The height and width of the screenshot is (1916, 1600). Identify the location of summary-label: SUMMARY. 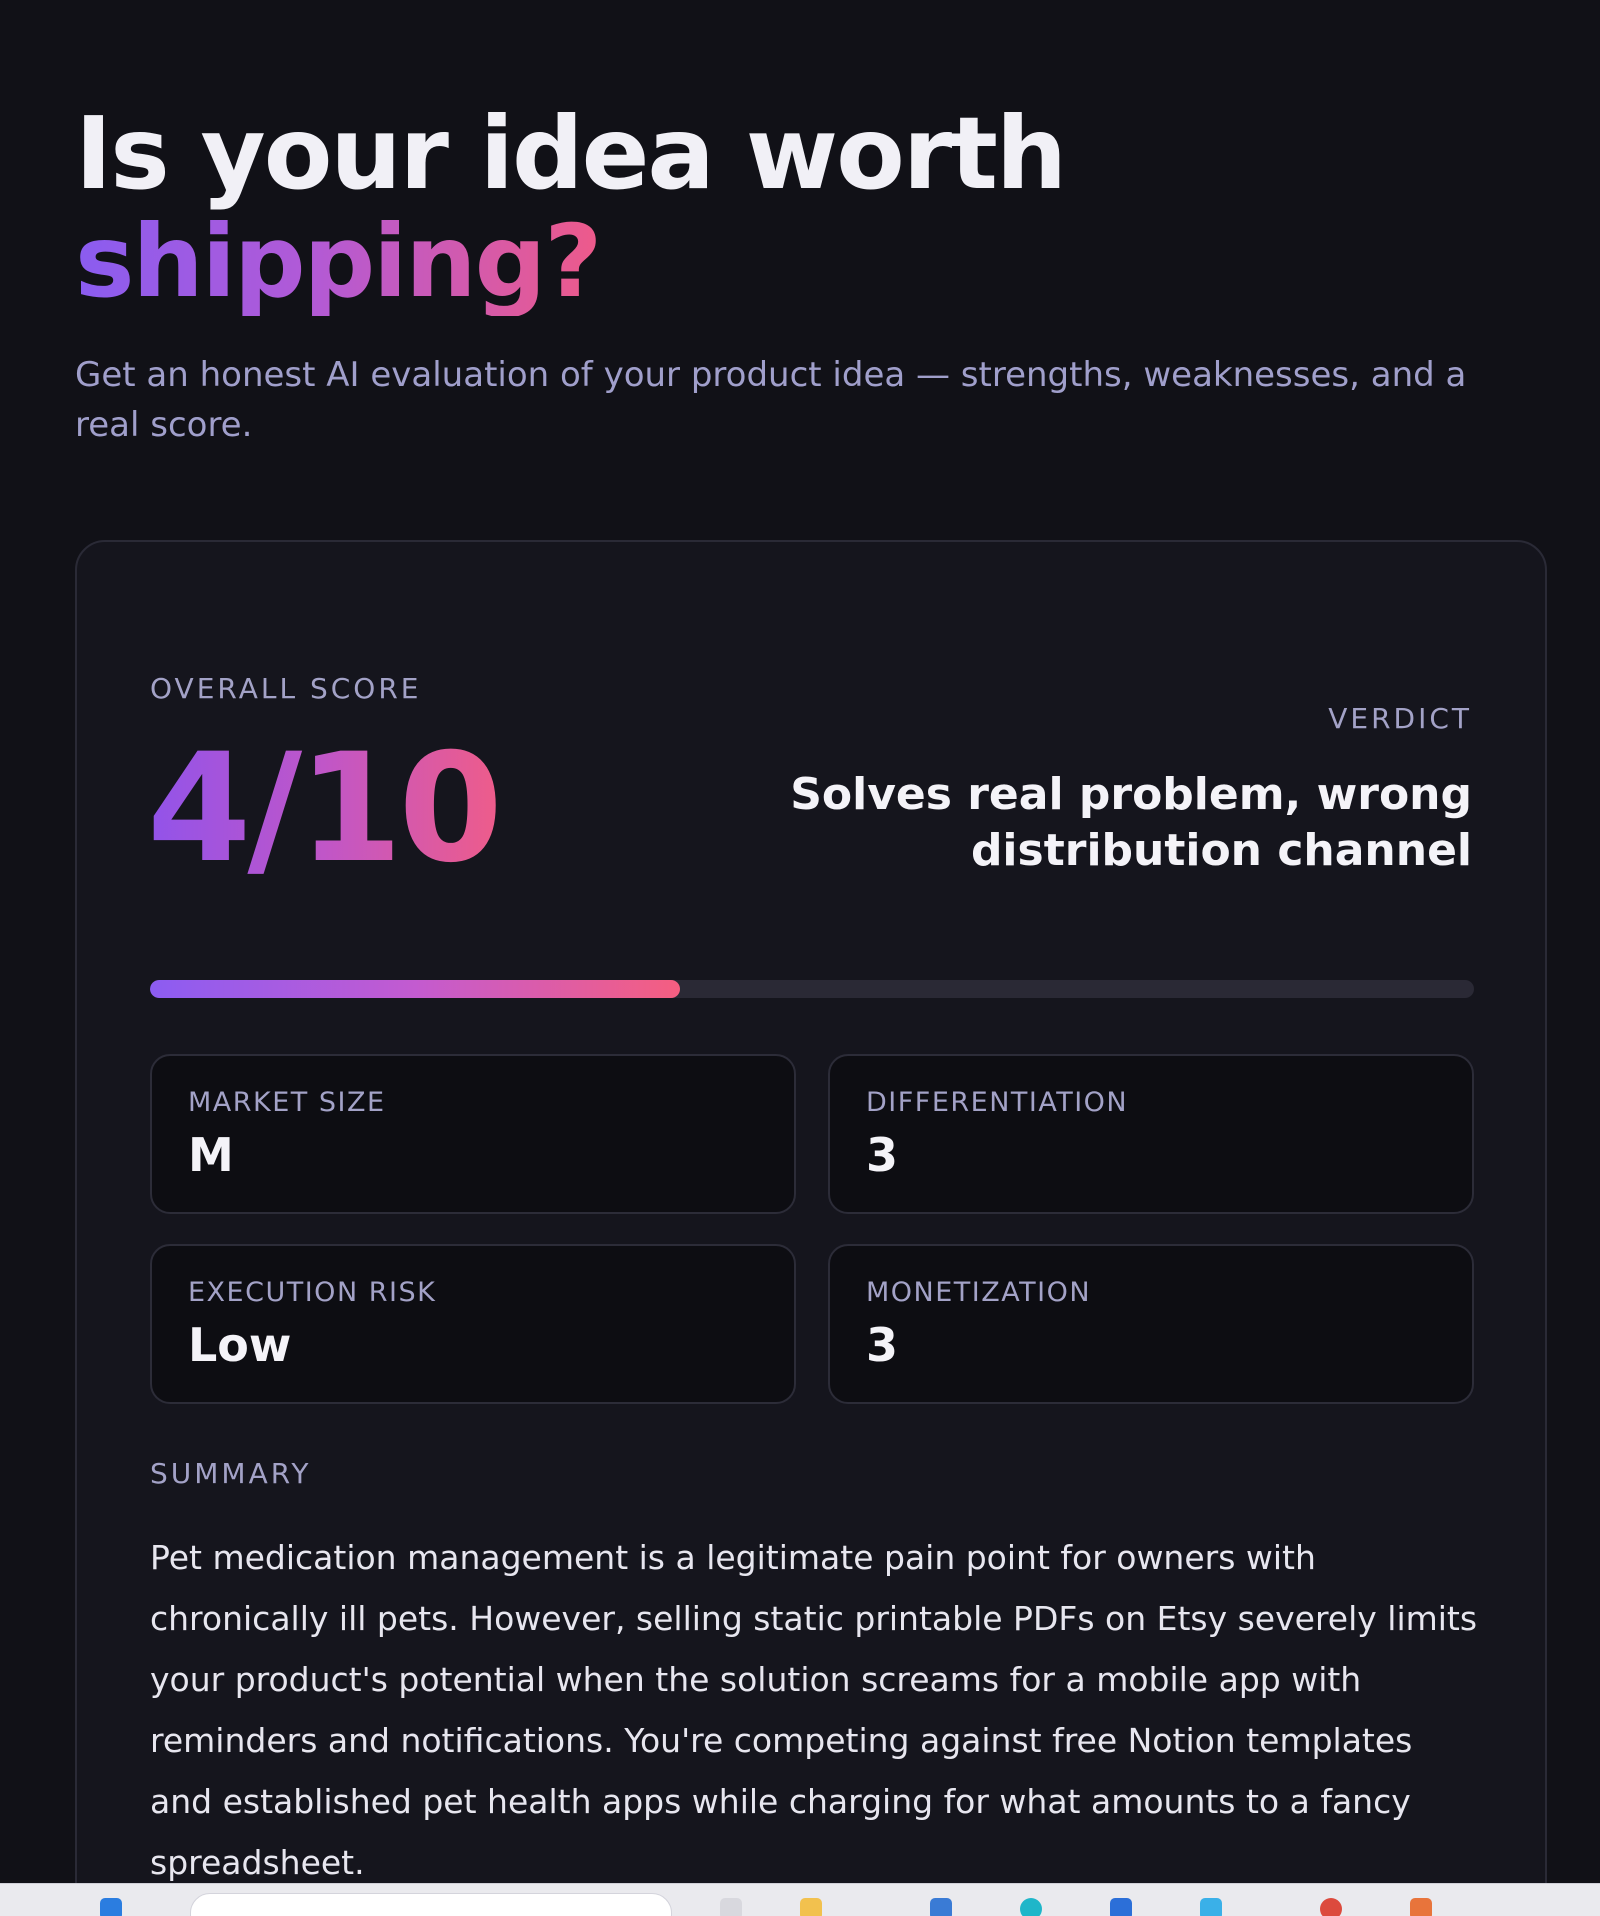
(231, 1473).